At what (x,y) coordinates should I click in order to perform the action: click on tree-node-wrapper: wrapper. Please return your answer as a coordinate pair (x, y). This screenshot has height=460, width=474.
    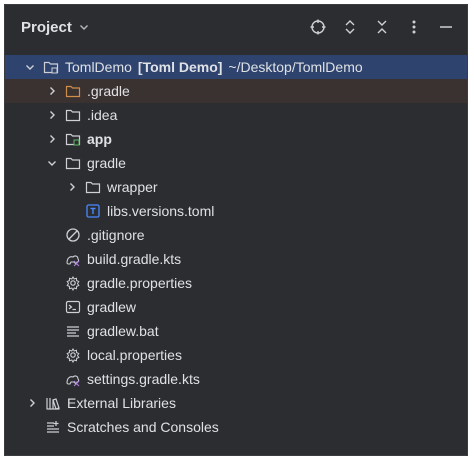
    Looking at the image, I should click on (236, 187).